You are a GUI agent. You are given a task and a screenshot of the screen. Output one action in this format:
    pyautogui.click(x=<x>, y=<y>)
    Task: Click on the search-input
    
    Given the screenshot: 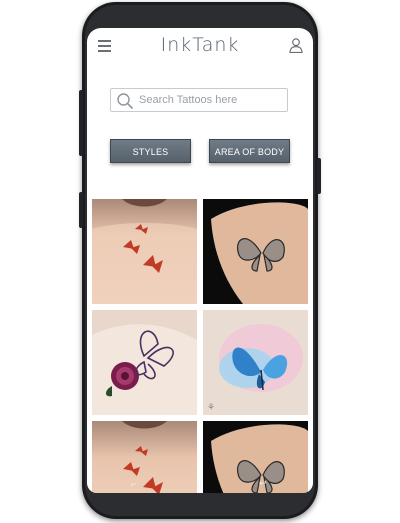 What is the action you would take?
    pyautogui.click(x=211, y=100)
    